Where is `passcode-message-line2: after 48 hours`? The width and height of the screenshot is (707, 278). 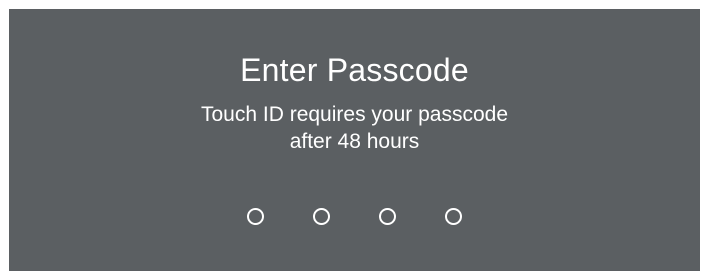
passcode-message-line2: after 48 hours is located at coordinates (354, 141).